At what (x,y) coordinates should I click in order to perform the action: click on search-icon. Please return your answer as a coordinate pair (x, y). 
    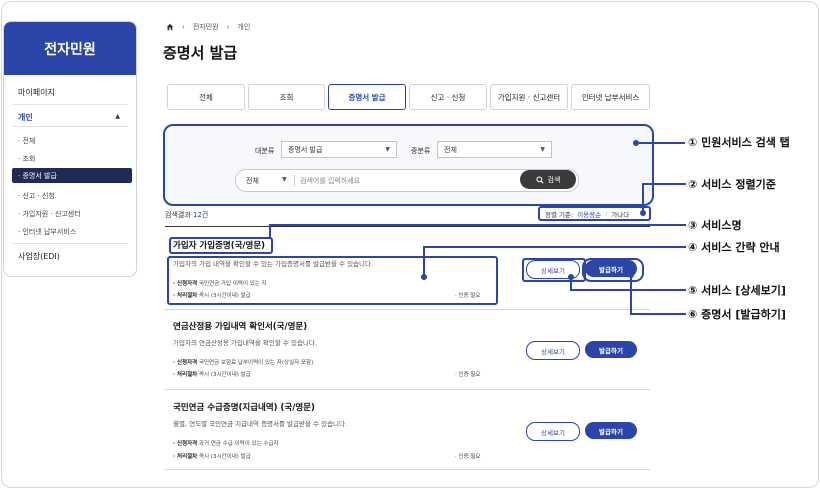
    Looking at the image, I should click on (539, 179).